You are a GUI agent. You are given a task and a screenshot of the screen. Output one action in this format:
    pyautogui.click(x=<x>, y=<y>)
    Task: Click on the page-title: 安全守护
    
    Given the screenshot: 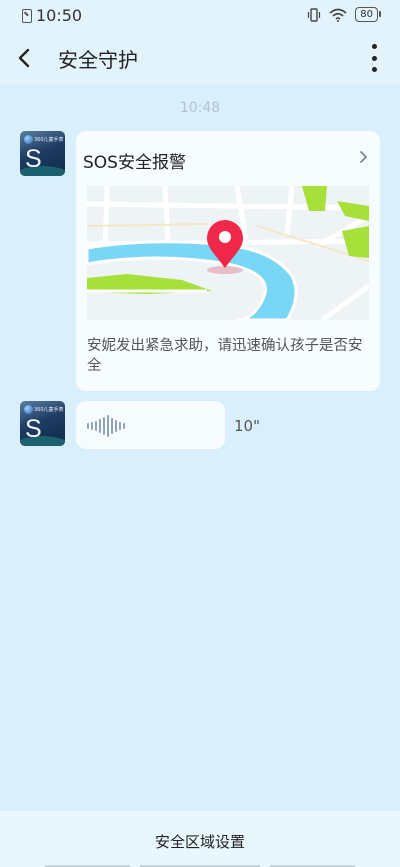 What is the action you would take?
    pyautogui.click(x=98, y=60)
    